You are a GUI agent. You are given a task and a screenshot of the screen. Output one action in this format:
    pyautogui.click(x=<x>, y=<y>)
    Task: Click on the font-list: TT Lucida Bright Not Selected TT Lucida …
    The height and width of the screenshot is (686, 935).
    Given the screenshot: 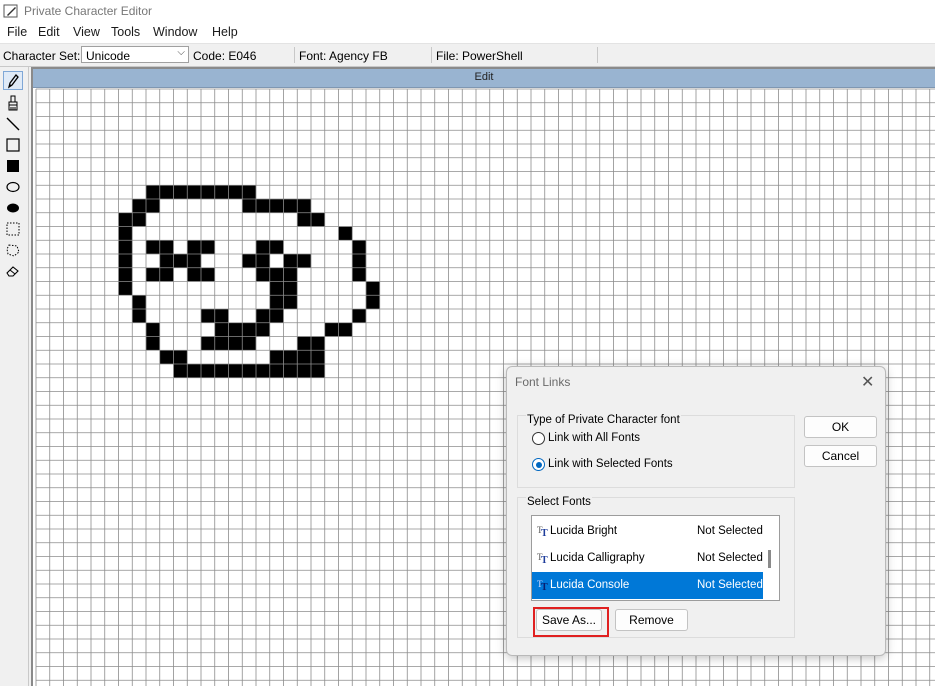 What is the action you would take?
    pyautogui.click(x=655, y=558)
    